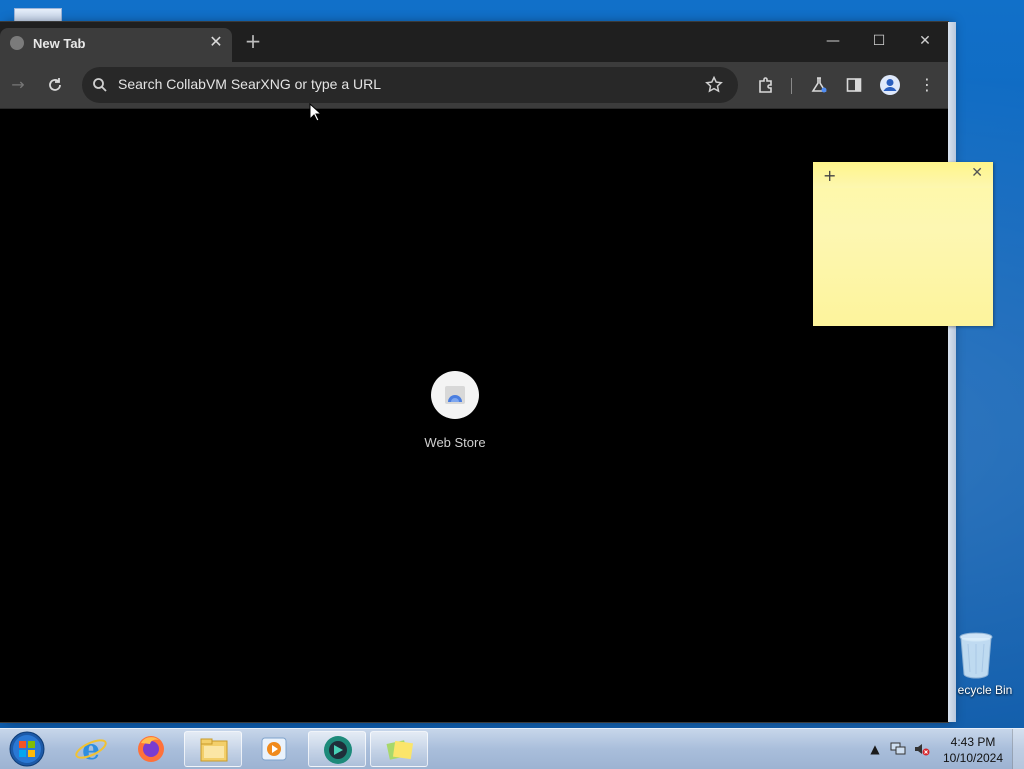 This screenshot has width=1024, height=769. What do you see at coordinates (59, 43) in the screenshot?
I see `tab-title: New Tab` at bounding box center [59, 43].